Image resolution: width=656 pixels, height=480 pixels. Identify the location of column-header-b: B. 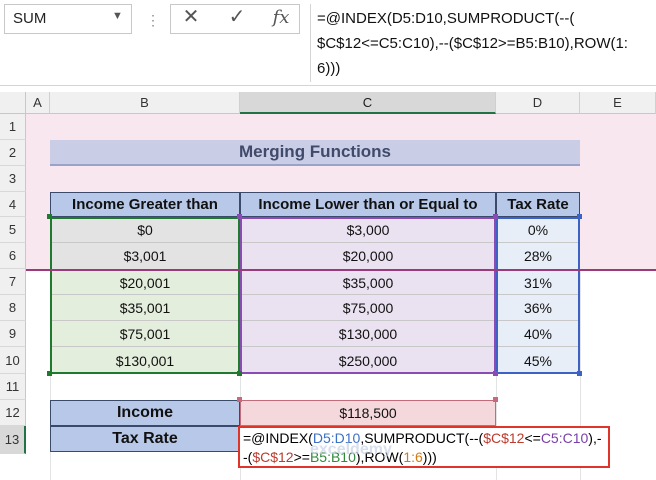
(145, 103).